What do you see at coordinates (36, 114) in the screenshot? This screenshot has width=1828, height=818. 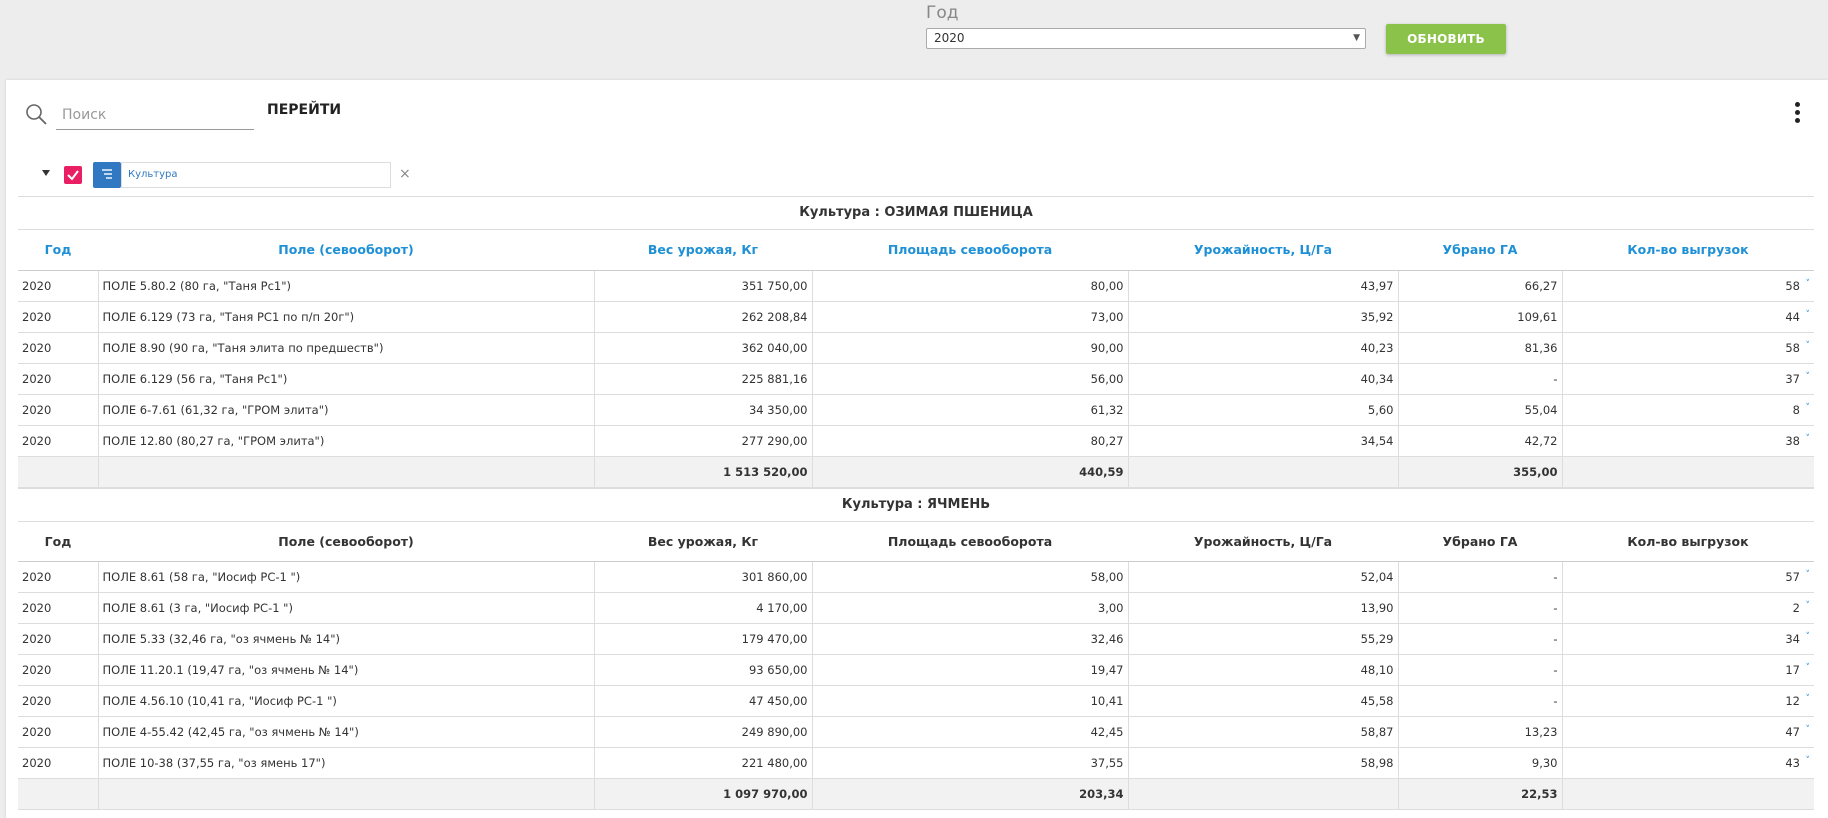 I see `search-icon` at bounding box center [36, 114].